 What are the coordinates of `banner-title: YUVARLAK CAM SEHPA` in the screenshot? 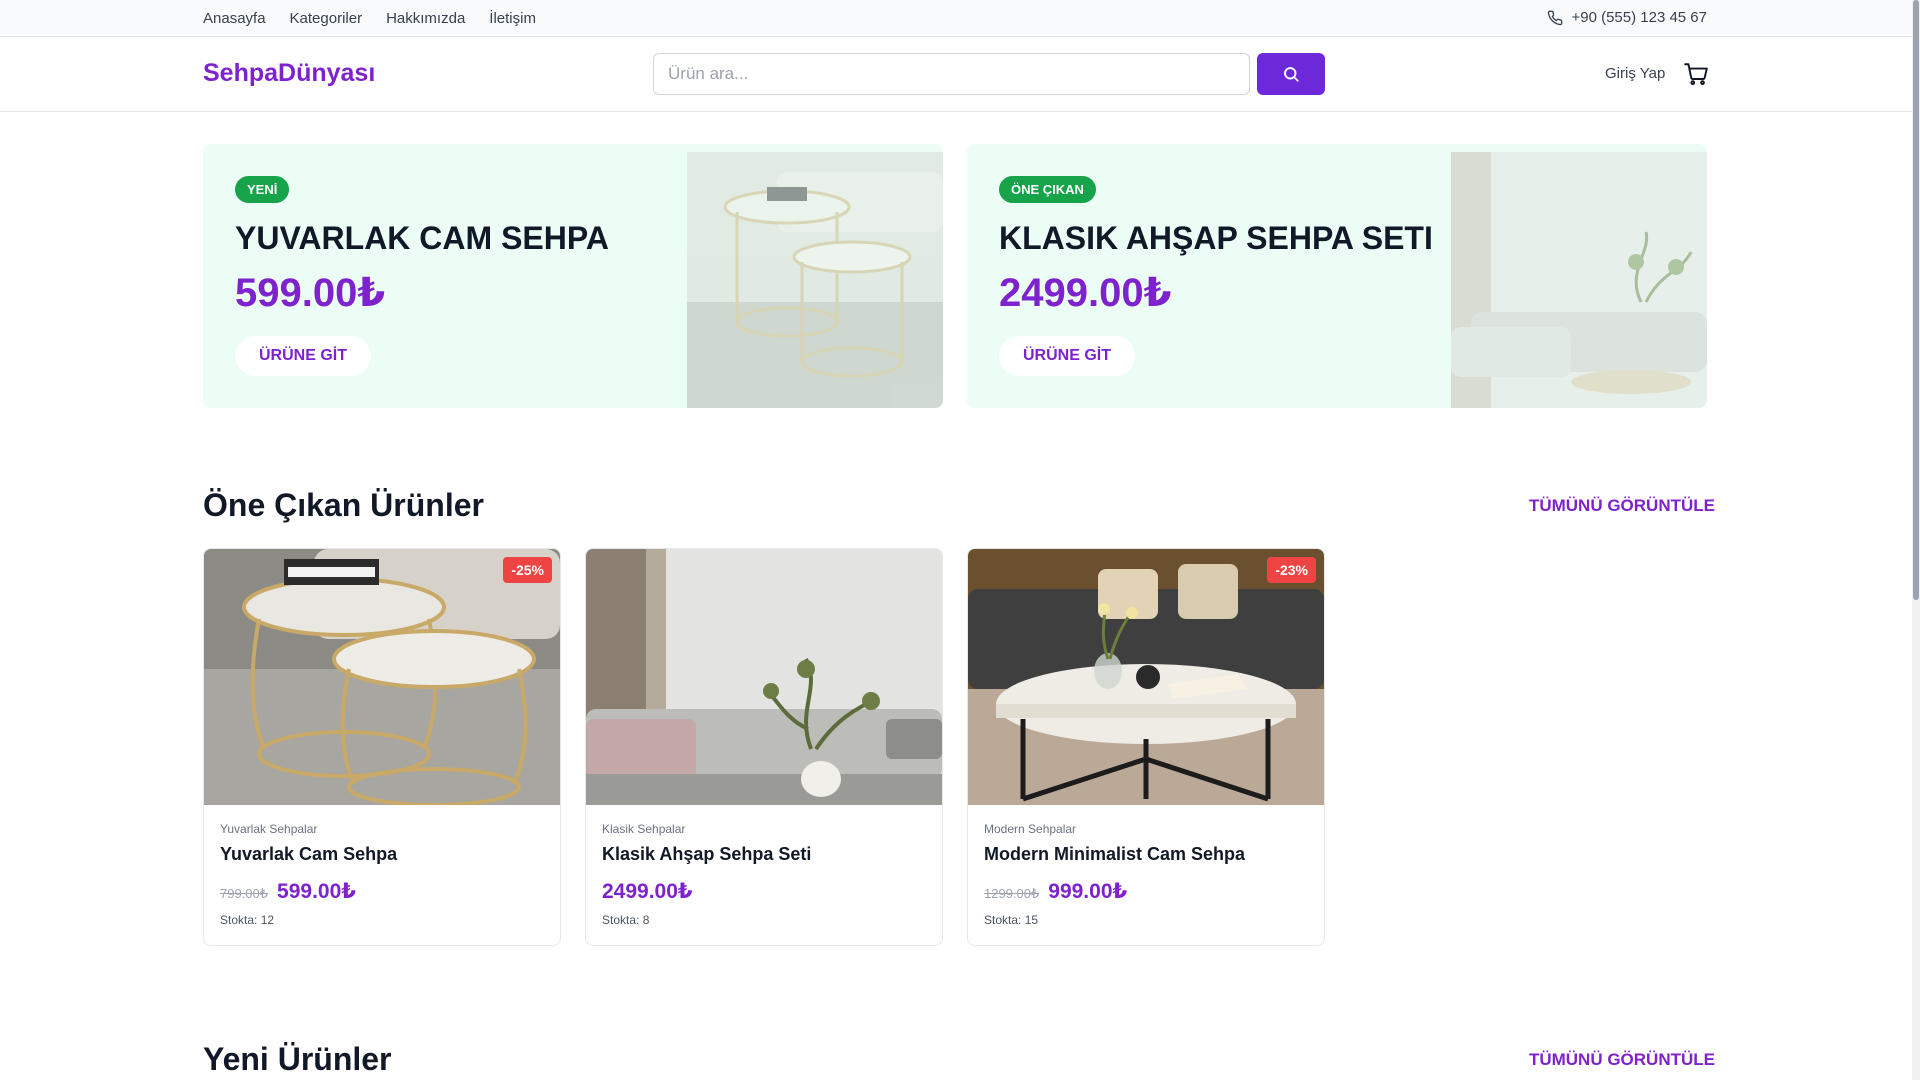 It's located at (422, 238).